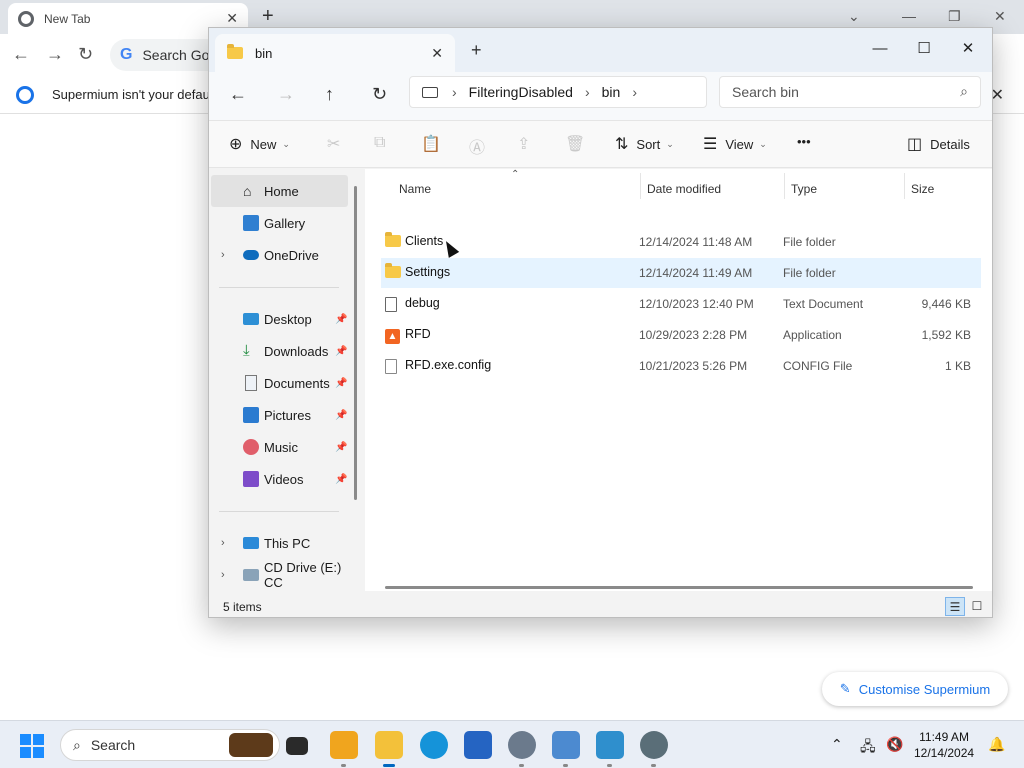 The height and width of the screenshot is (768, 1024). Describe the element at coordinates (681, 242) in the screenshot. I see `file-row: Clients 12/14/2024 11:48 AM File folder` at that location.